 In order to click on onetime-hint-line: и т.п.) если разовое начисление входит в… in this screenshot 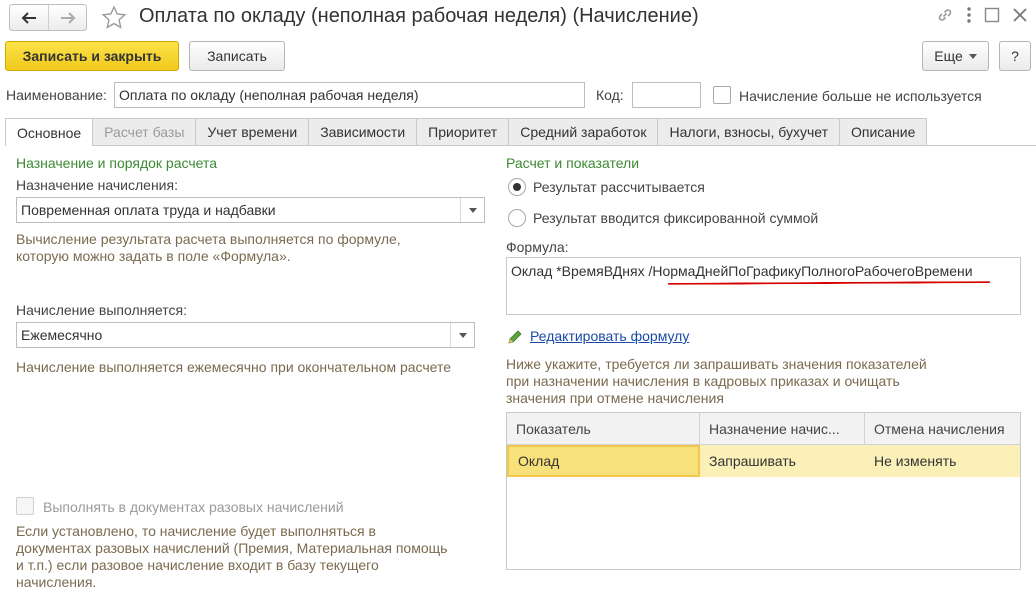, I will do `click(197, 565)`.